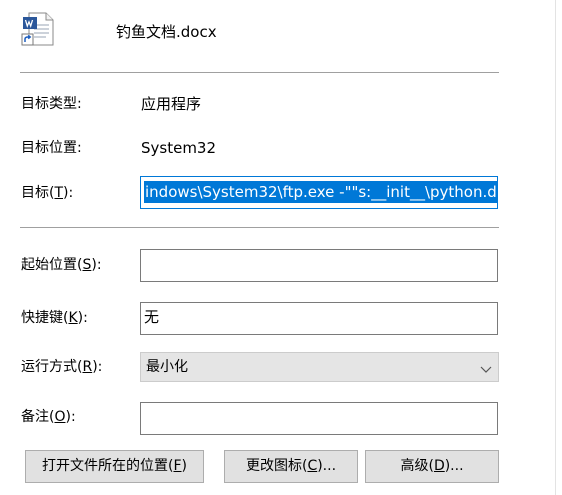  I want to click on start-in-input, so click(319, 265).